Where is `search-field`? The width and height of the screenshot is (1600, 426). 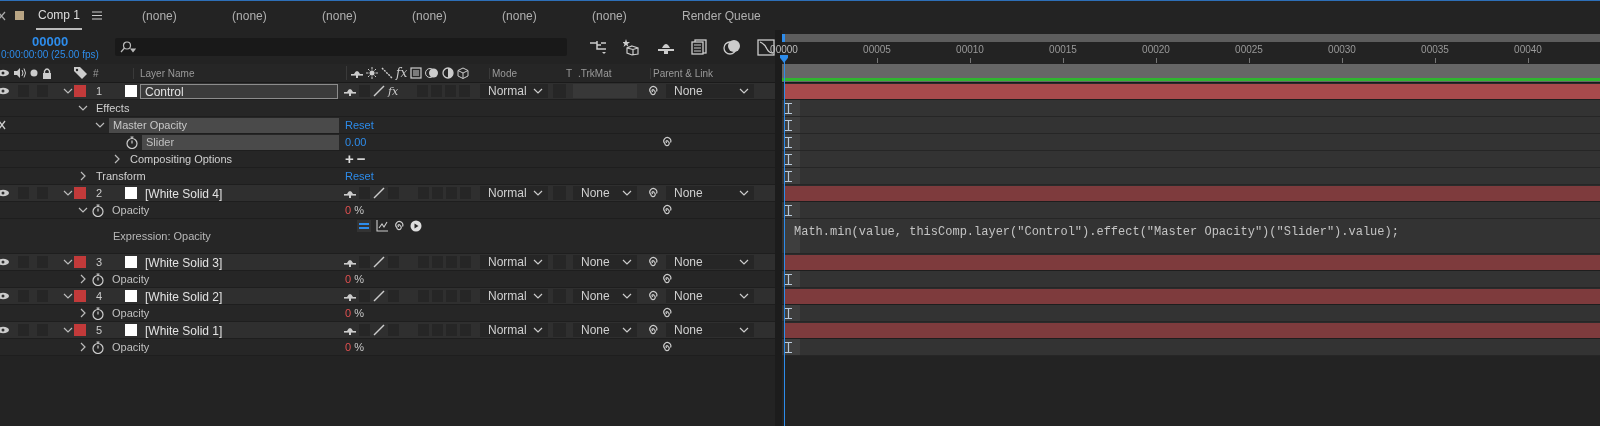 search-field is located at coordinates (341, 47).